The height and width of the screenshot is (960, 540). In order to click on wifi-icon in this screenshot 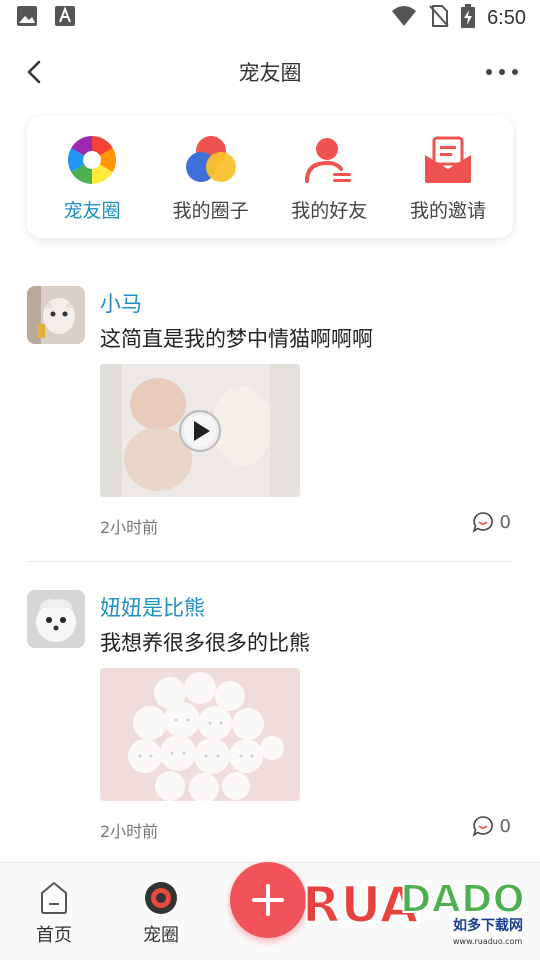, I will do `click(404, 18)`.